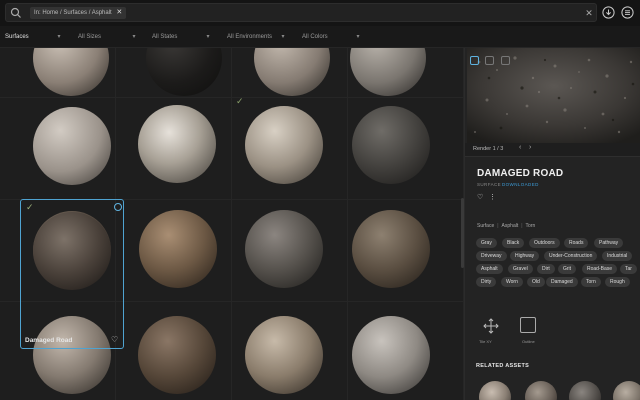 The height and width of the screenshot is (400, 640). What do you see at coordinates (520, 147) in the screenshot?
I see `chevron-left-icon: ‹` at bounding box center [520, 147].